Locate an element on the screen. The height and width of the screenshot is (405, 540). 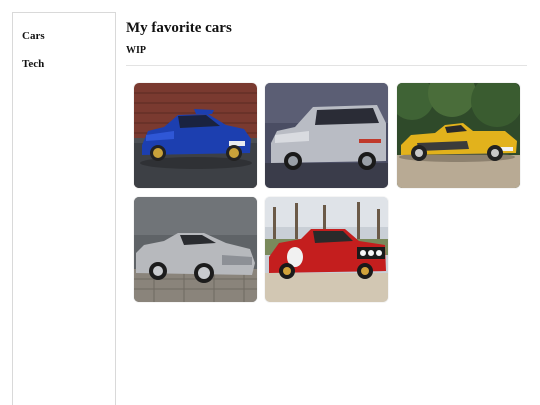
car-card-silver-coupe is located at coordinates (195, 249).